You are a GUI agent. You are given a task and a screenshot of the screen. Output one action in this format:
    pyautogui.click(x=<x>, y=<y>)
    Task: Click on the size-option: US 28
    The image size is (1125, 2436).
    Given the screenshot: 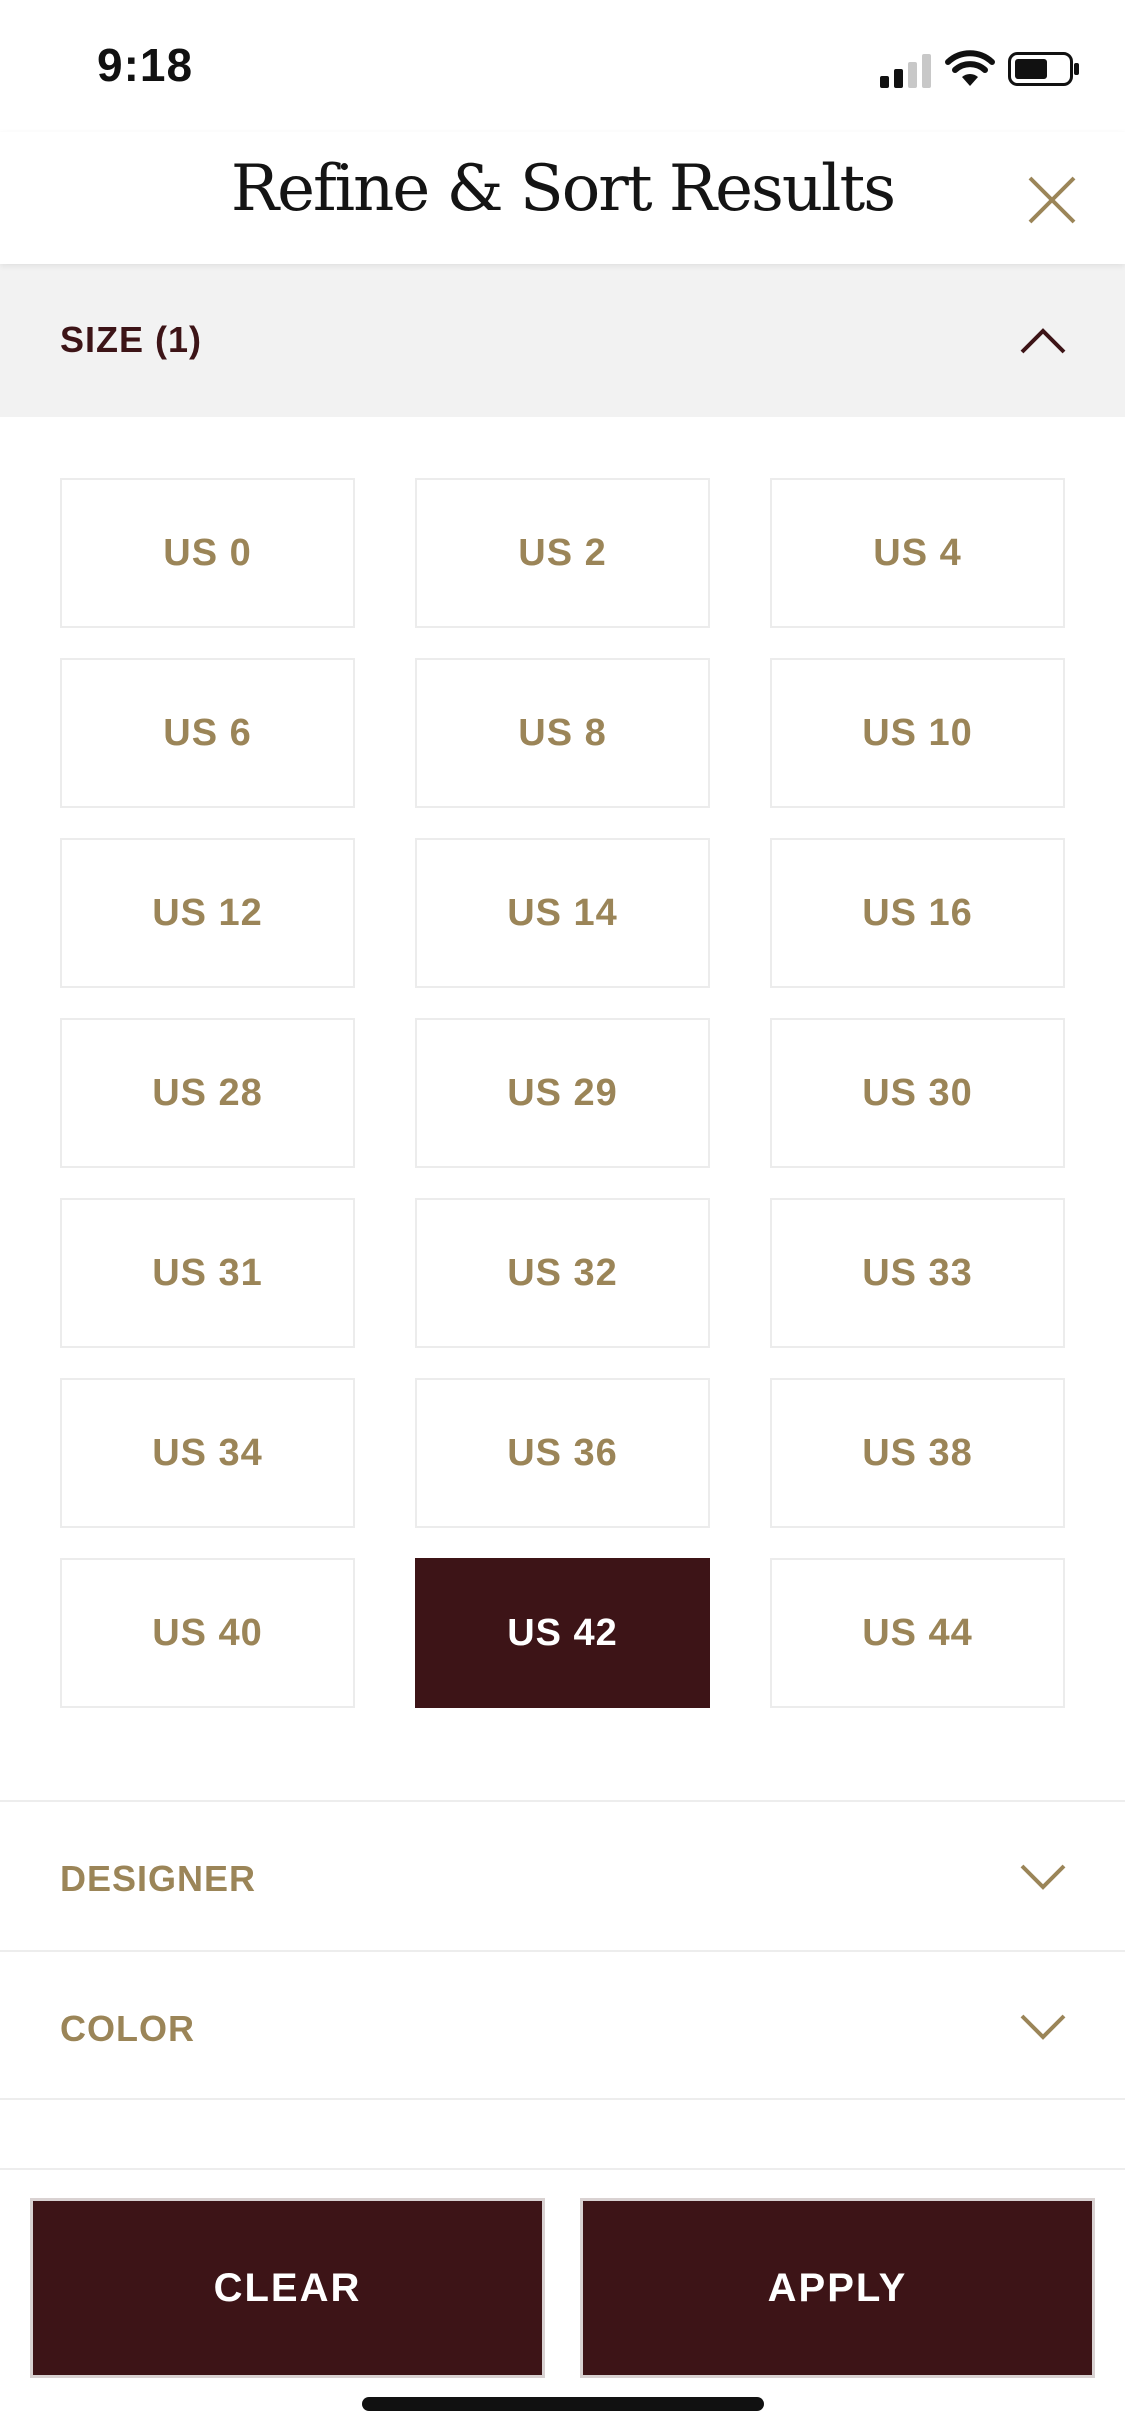 What is the action you would take?
    pyautogui.click(x=207, y=1093)
    